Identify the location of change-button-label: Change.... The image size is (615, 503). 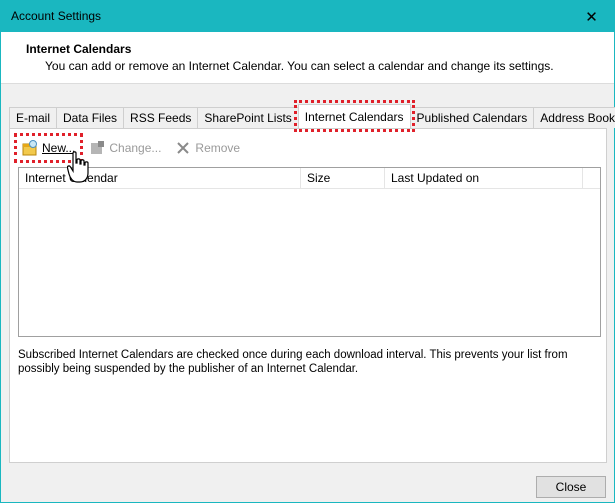
(135, 148).